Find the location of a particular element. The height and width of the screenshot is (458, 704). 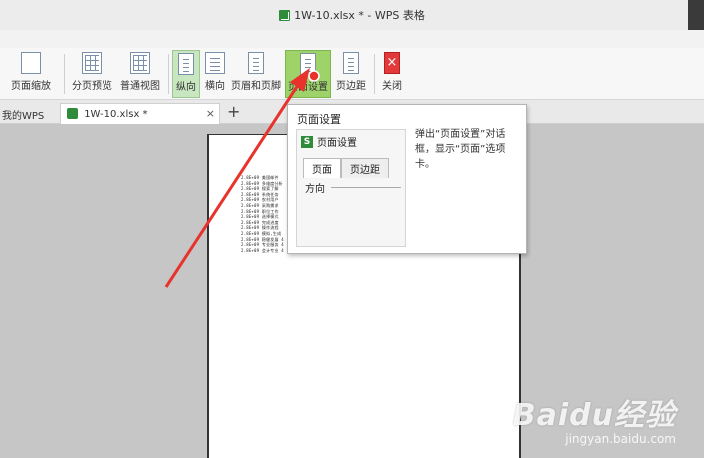

baidu-watermark: Baidu经验 jingyan.baidu.com is located at coordinates (594, 418).